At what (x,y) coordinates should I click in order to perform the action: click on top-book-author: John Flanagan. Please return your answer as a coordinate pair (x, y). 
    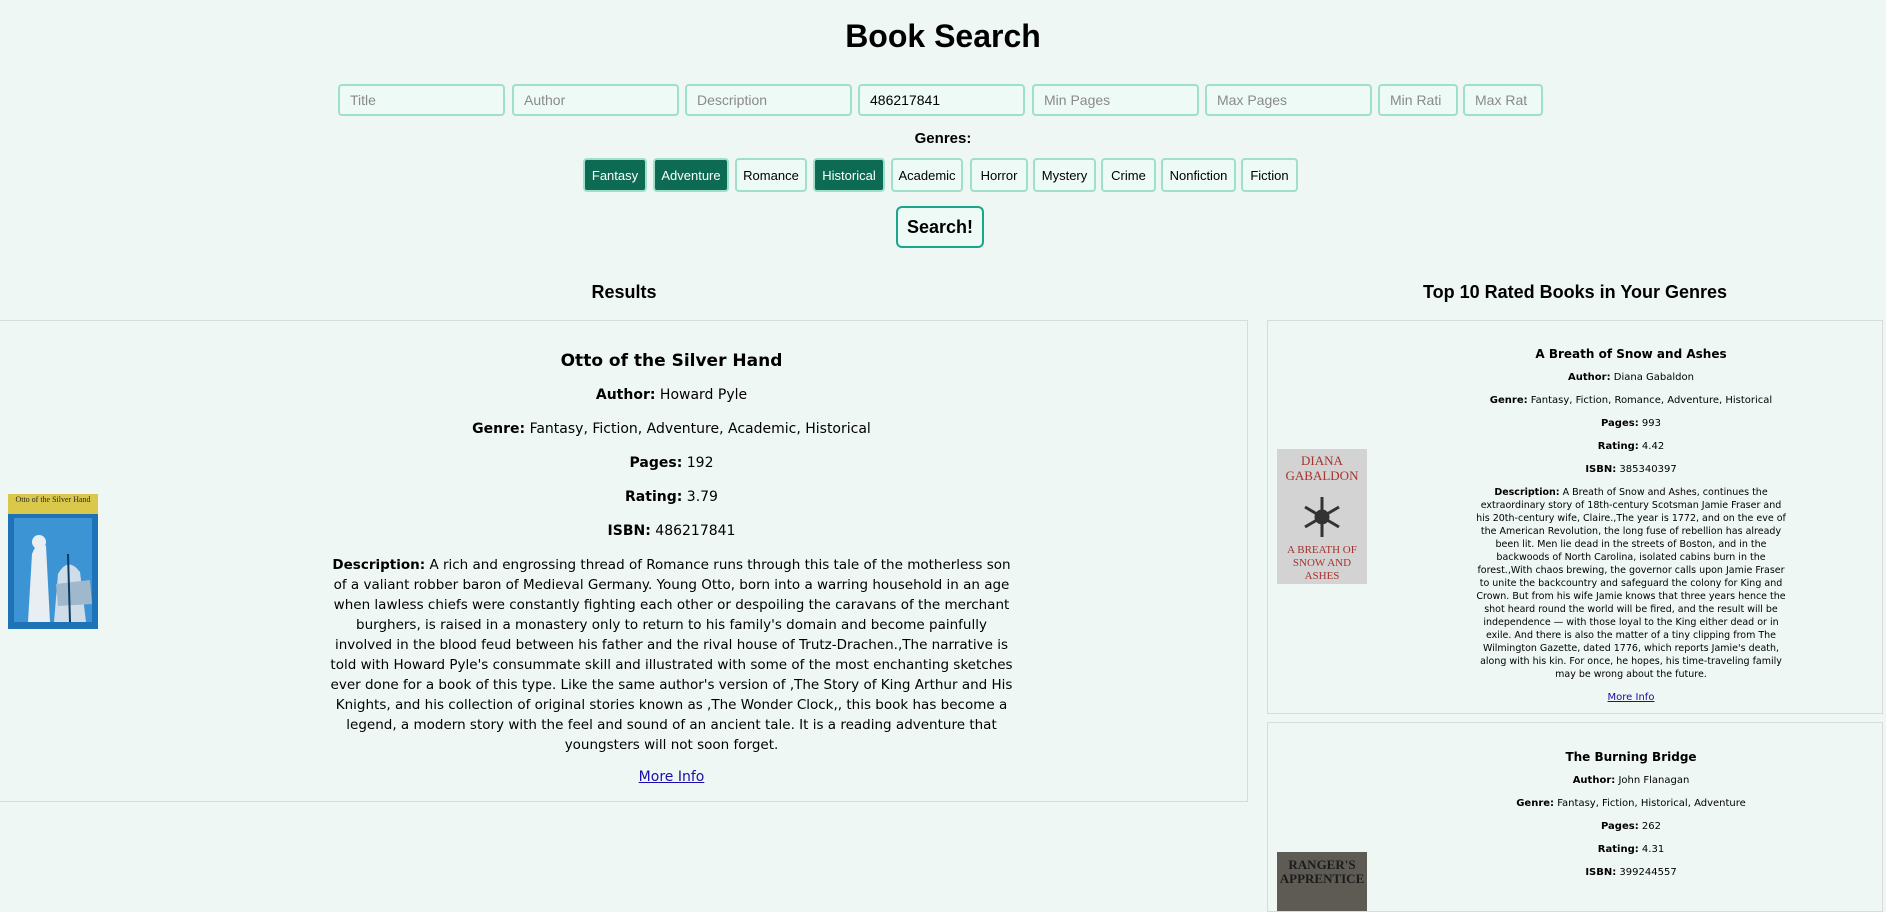
    Looking at the image, I should click on (1654, 780).